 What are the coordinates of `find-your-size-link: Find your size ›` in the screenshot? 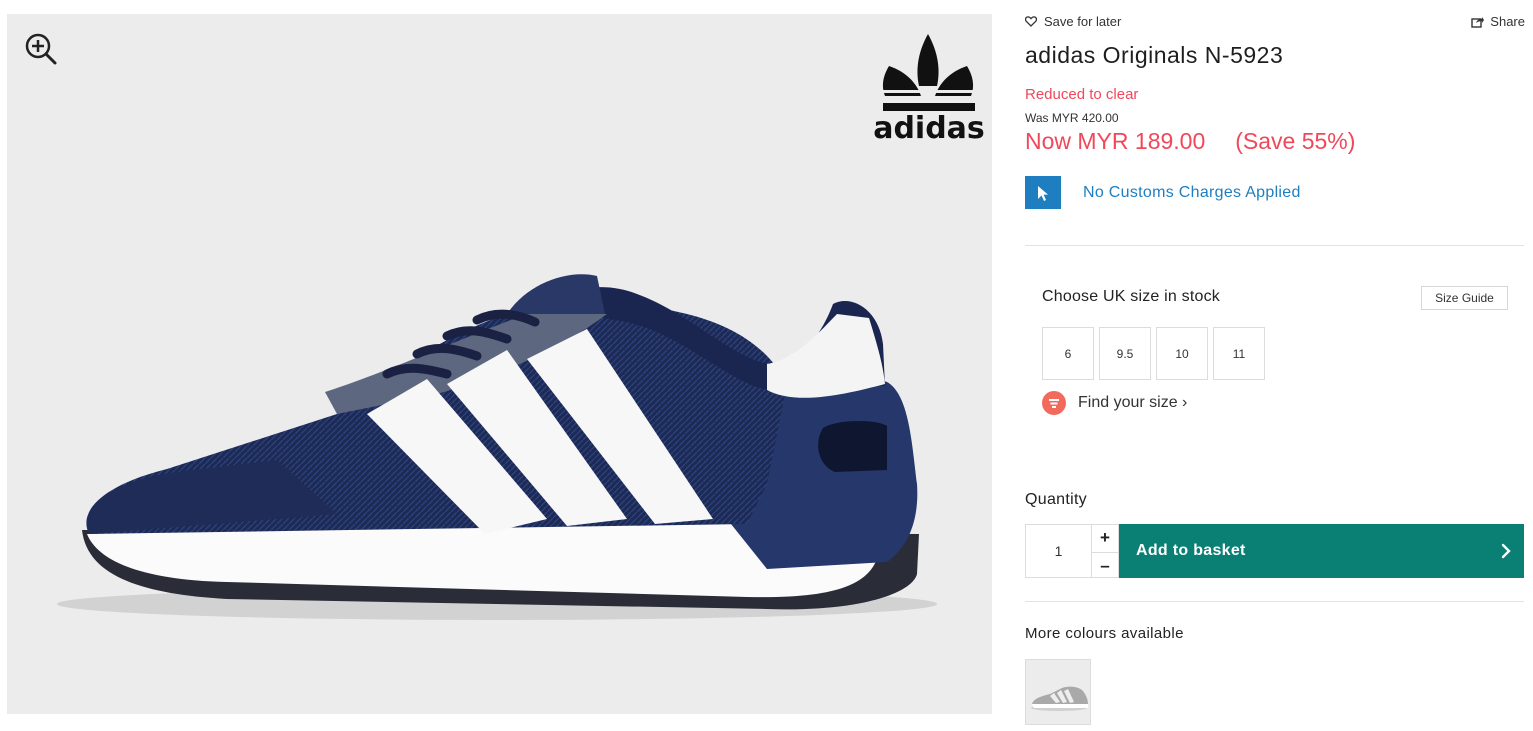 It's located at (1114, 403).